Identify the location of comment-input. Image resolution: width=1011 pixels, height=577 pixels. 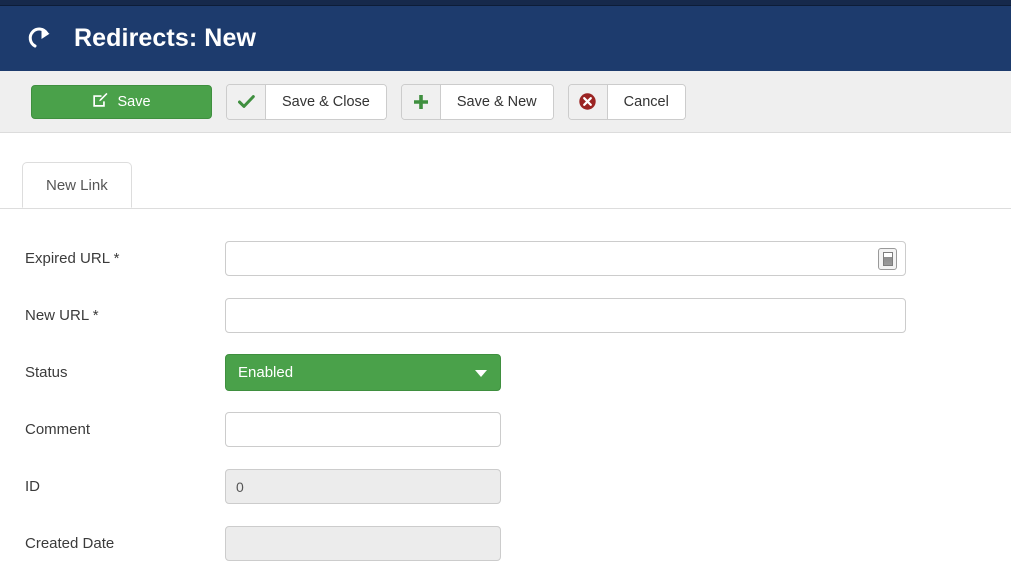
(363, 429).